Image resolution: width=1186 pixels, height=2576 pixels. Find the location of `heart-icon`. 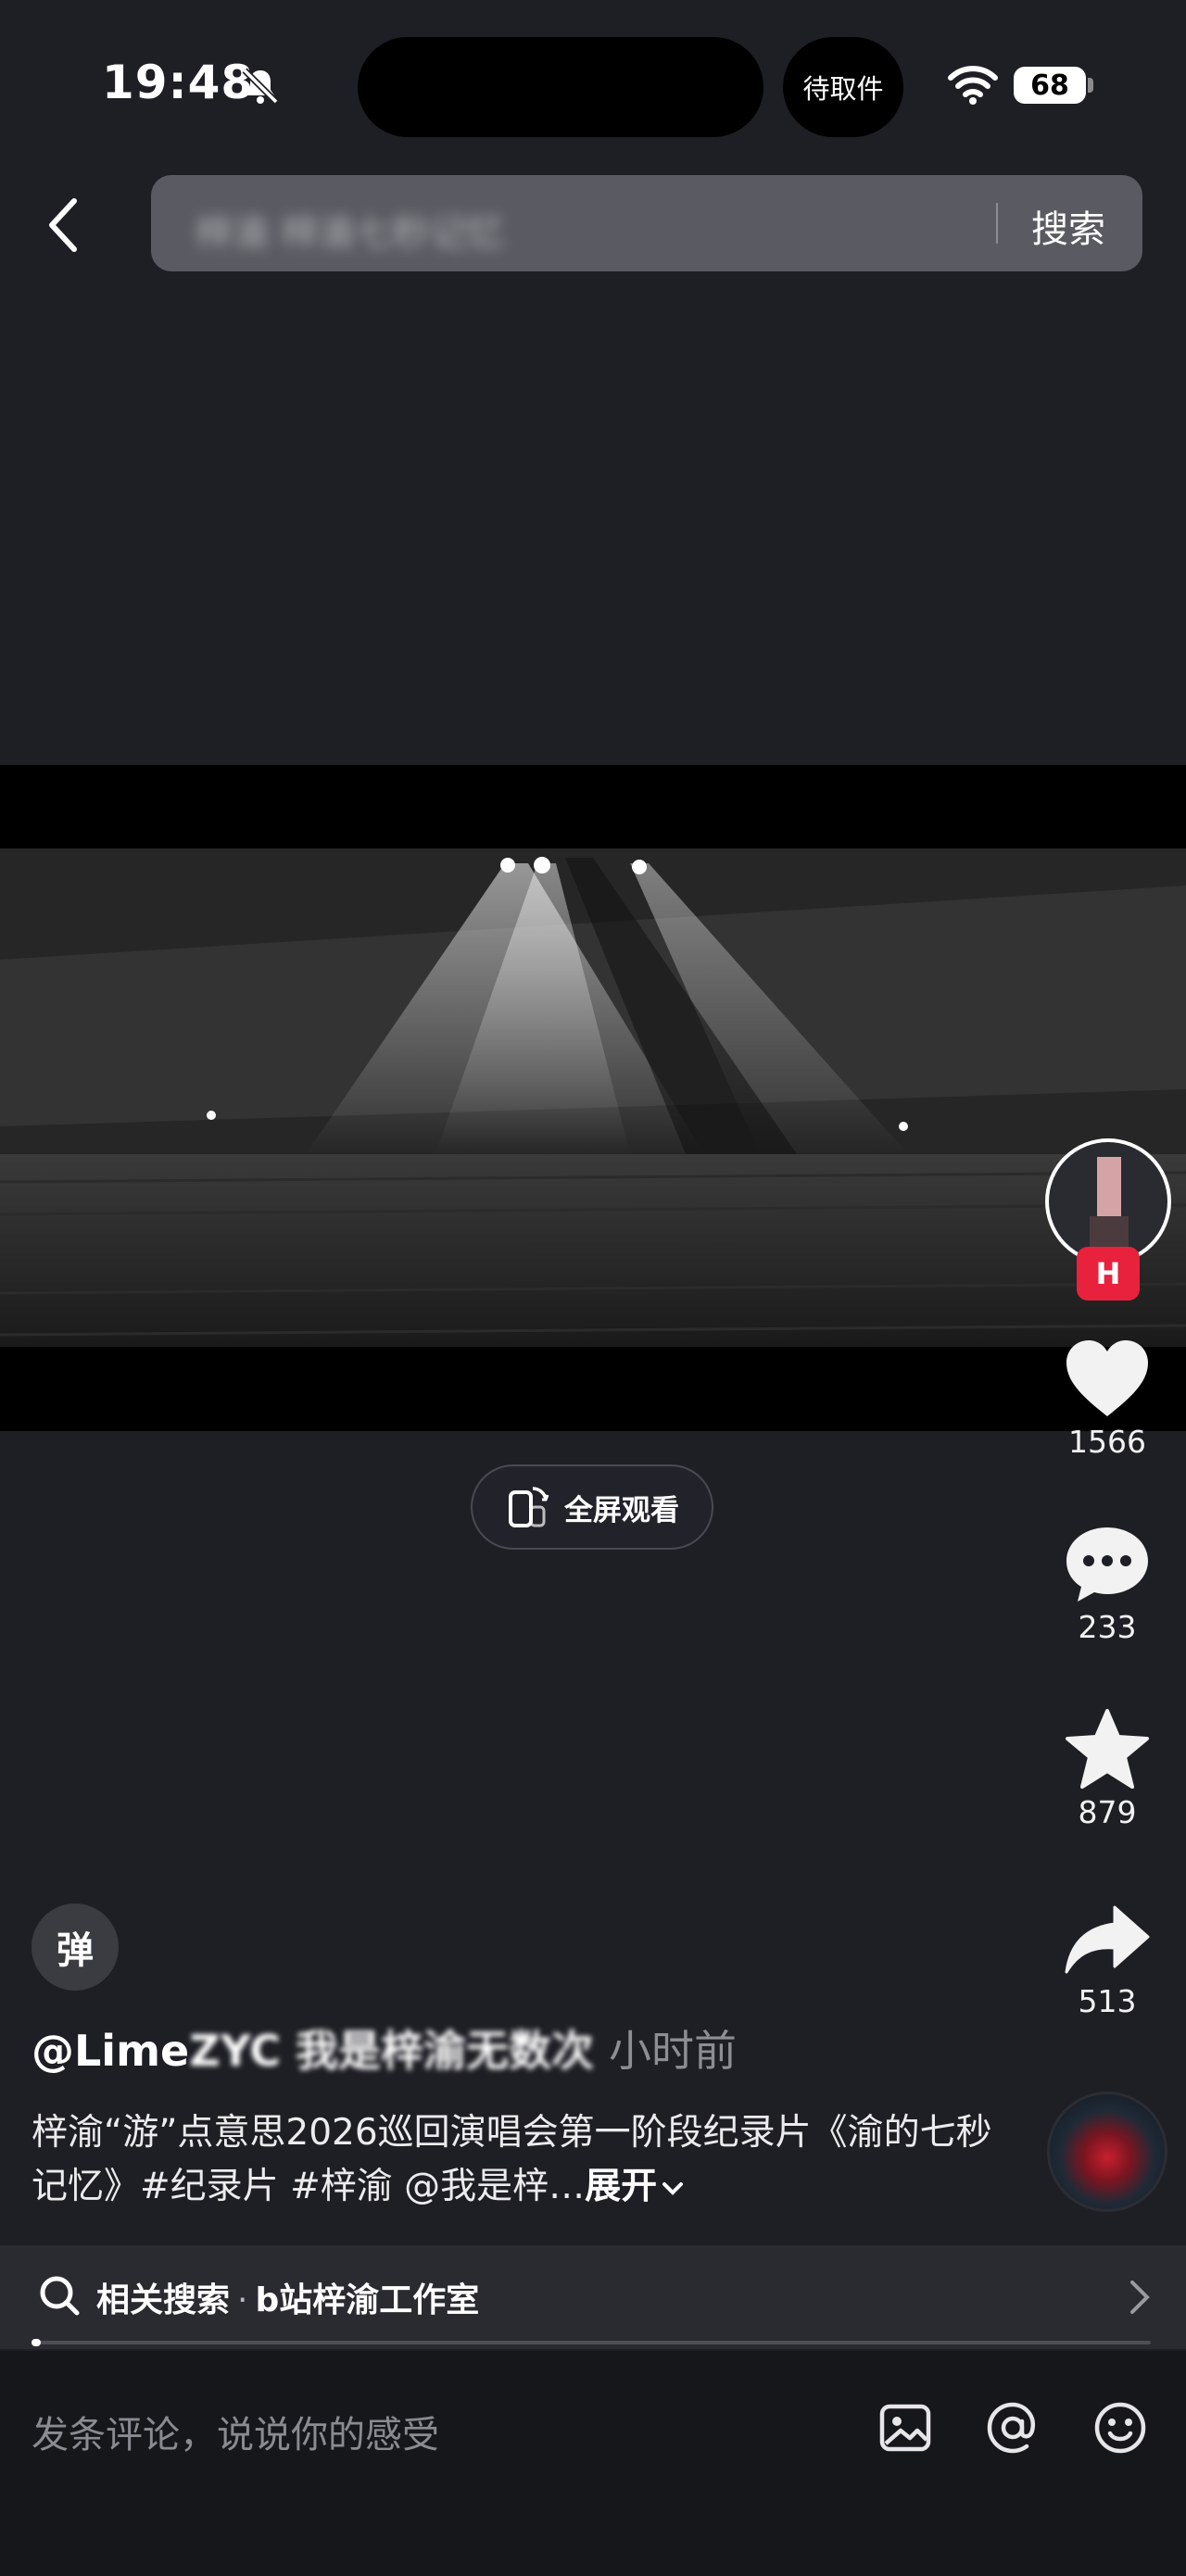

heart-icon is located at coordinates (1107, 1378).